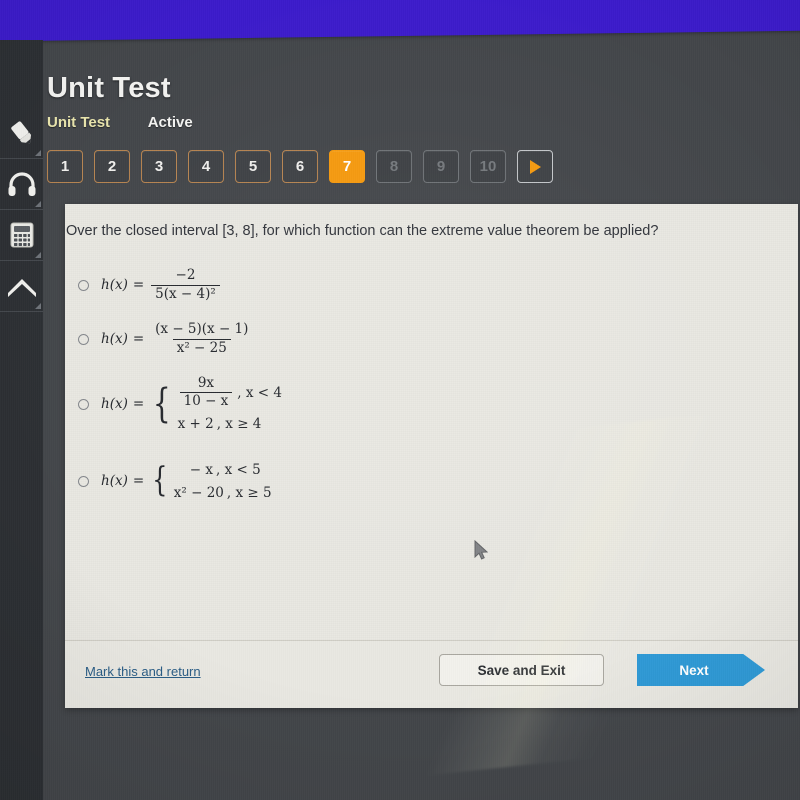  Describe the element at coordinates (347, 166) in the screenshot. I see `page-button-7: 7` at that location.